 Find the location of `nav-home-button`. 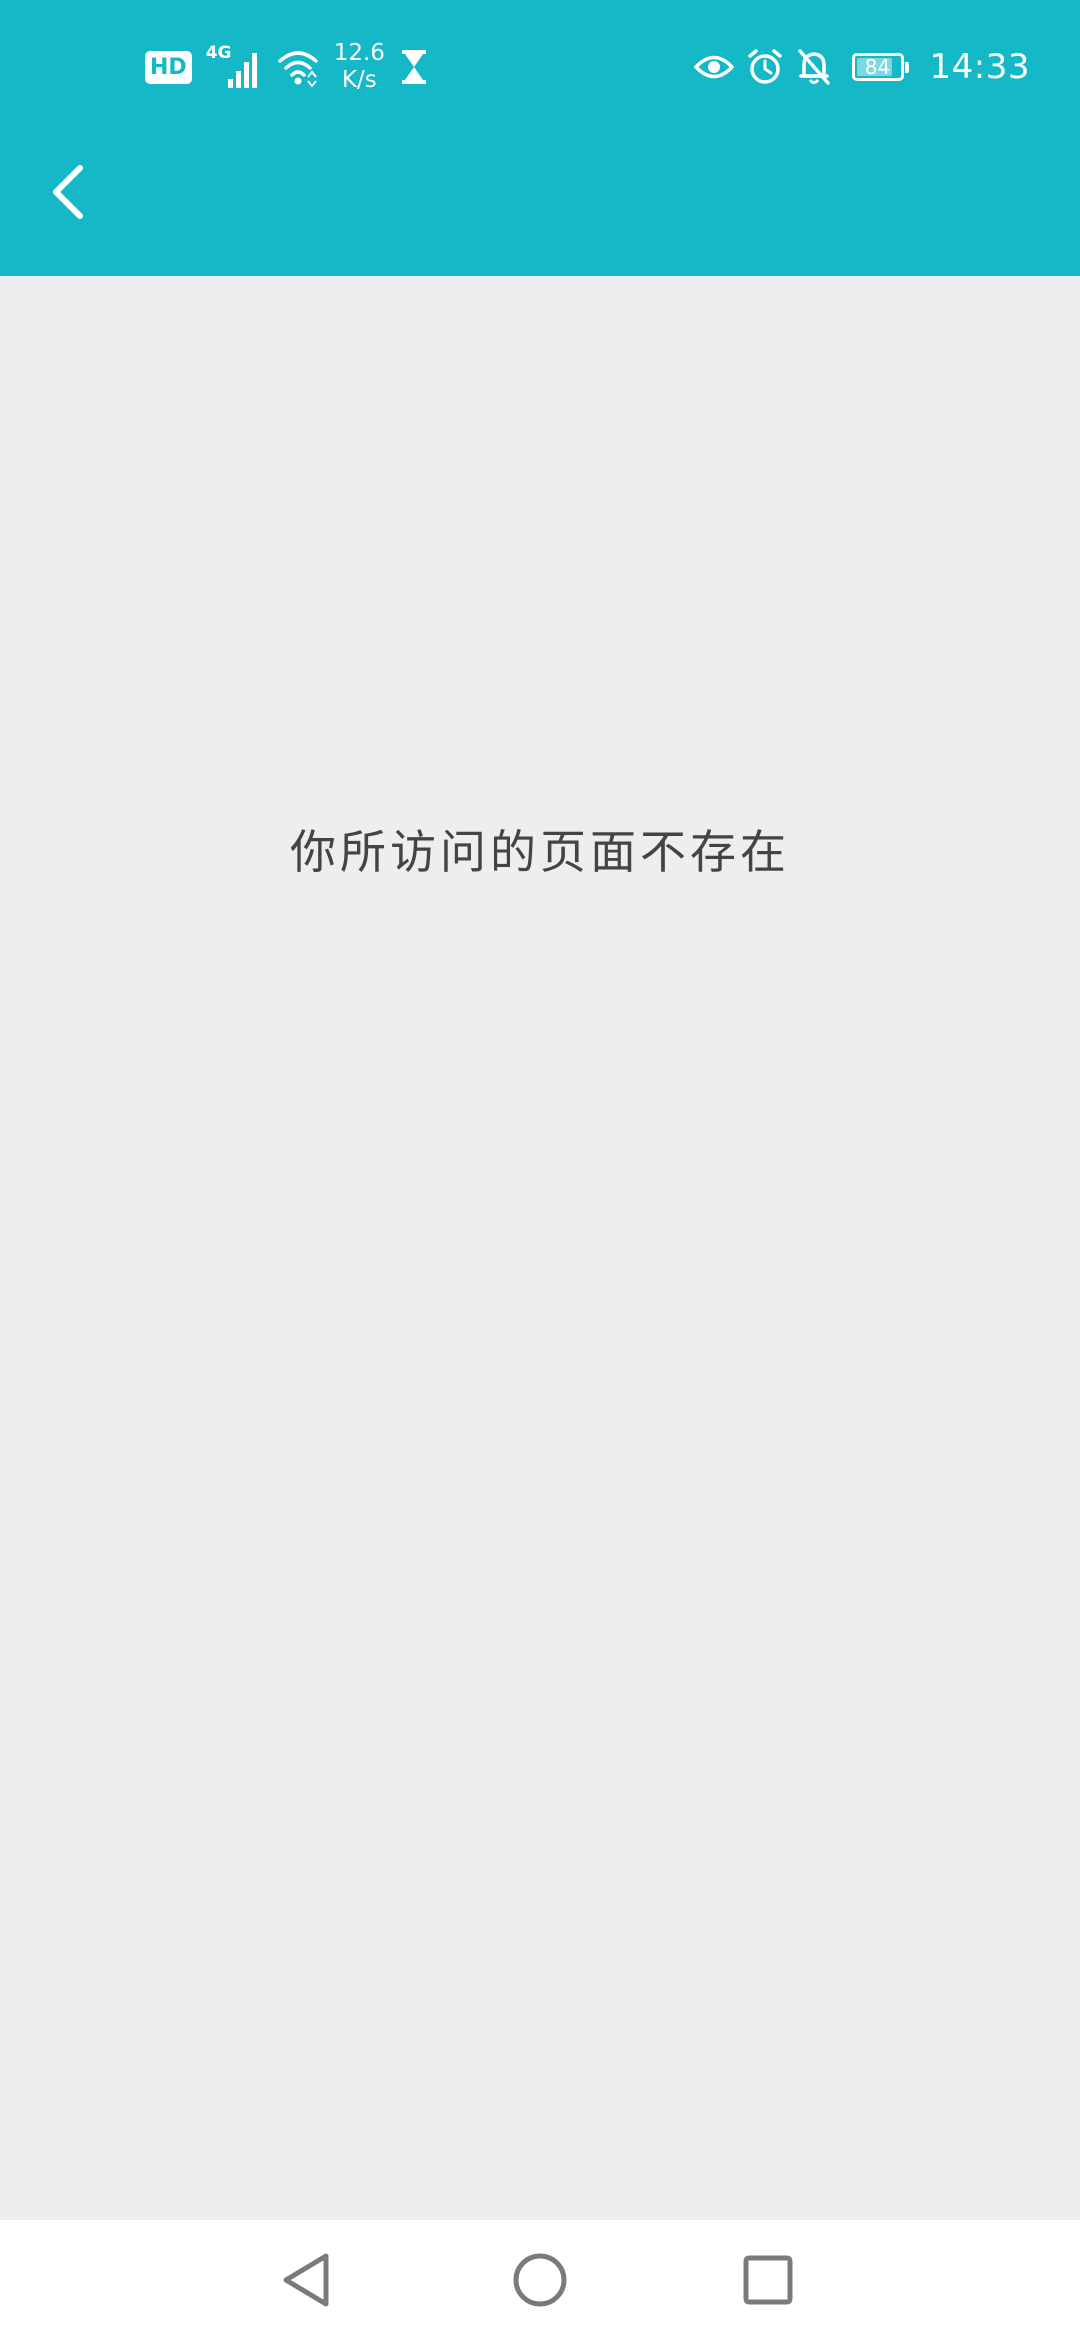

nav-home-button is located at coordinates (540, 2280).